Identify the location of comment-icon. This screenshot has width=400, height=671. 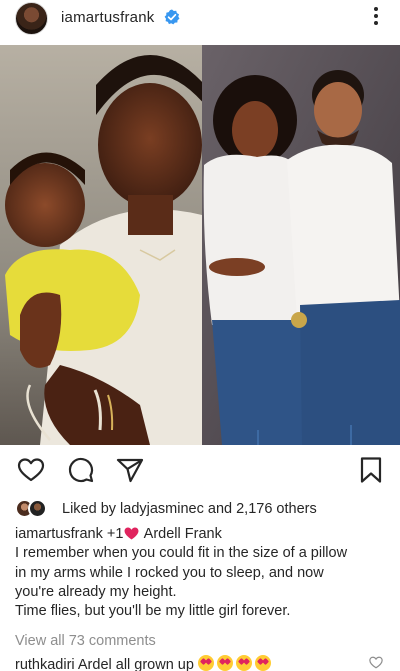
(81, 470).